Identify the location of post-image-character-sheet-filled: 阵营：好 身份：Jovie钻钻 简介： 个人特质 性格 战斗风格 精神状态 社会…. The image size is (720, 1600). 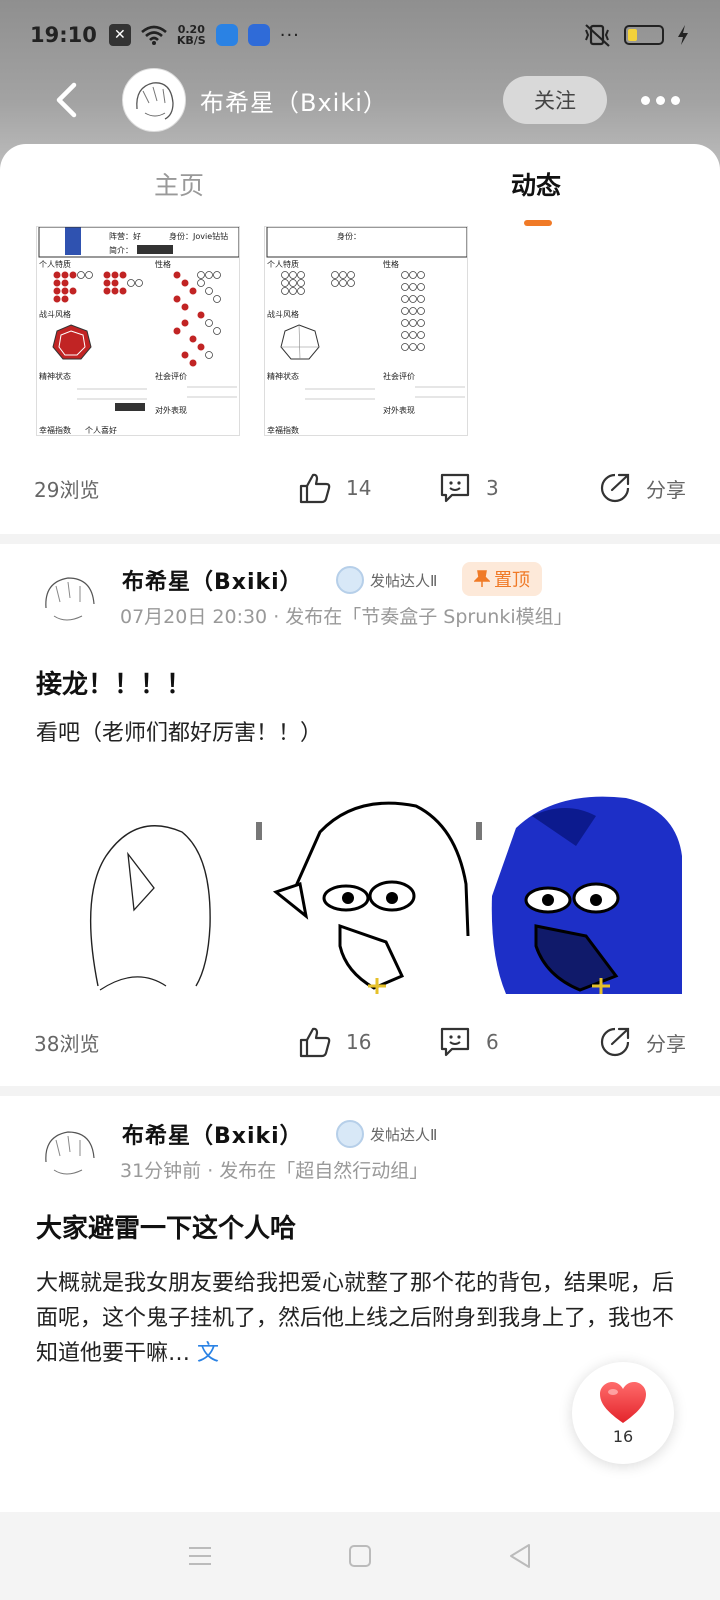
(138, 331).